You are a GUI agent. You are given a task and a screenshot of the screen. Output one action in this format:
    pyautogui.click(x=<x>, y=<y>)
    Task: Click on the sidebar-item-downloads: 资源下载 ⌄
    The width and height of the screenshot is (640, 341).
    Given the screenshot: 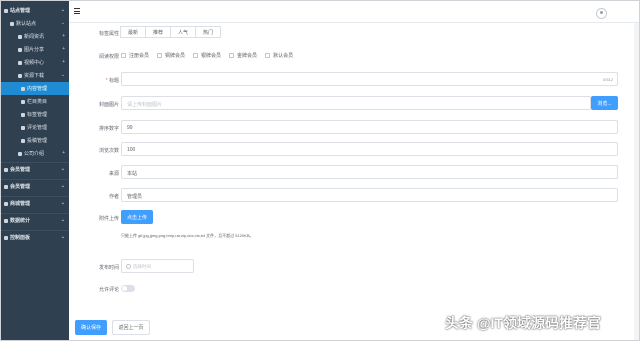 What is the action you would take?
    pyautogui.click(x=35, y=75)
    